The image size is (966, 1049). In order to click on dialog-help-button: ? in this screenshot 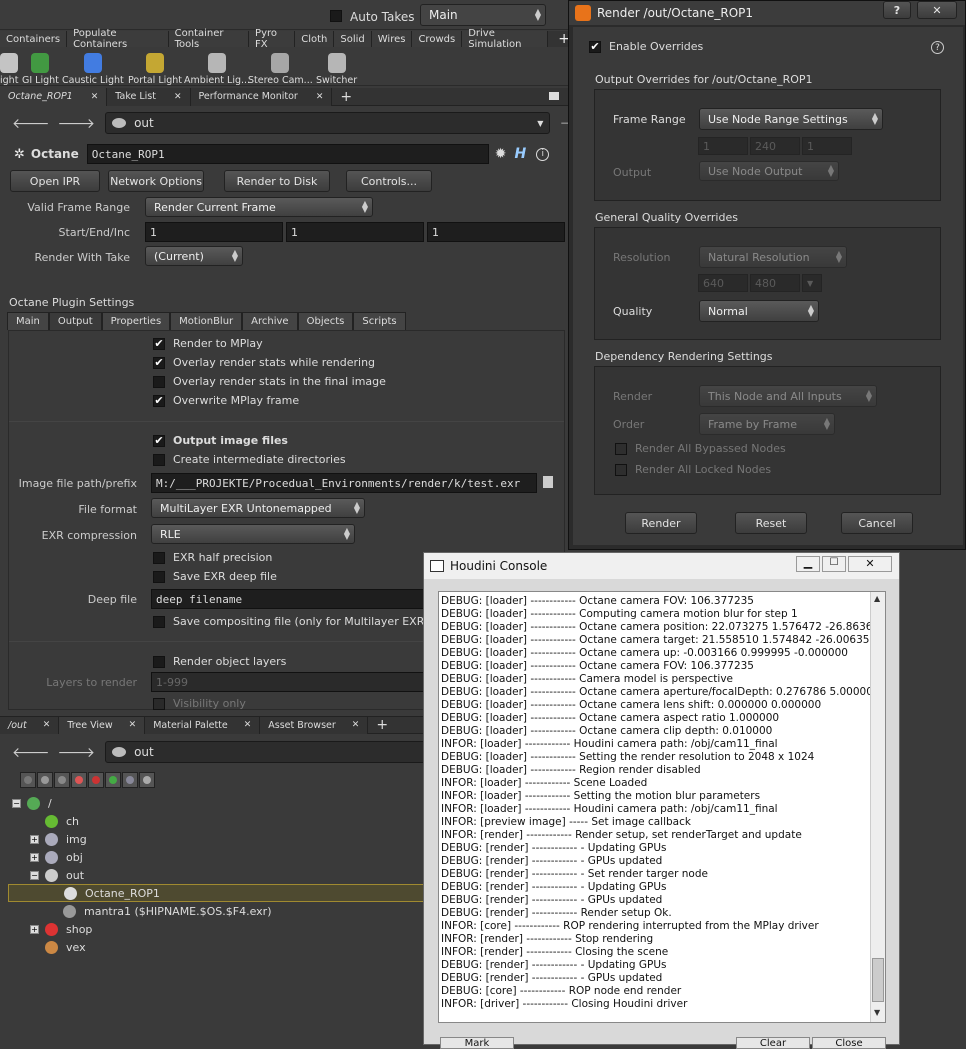, I will do `click(897, 10)`.